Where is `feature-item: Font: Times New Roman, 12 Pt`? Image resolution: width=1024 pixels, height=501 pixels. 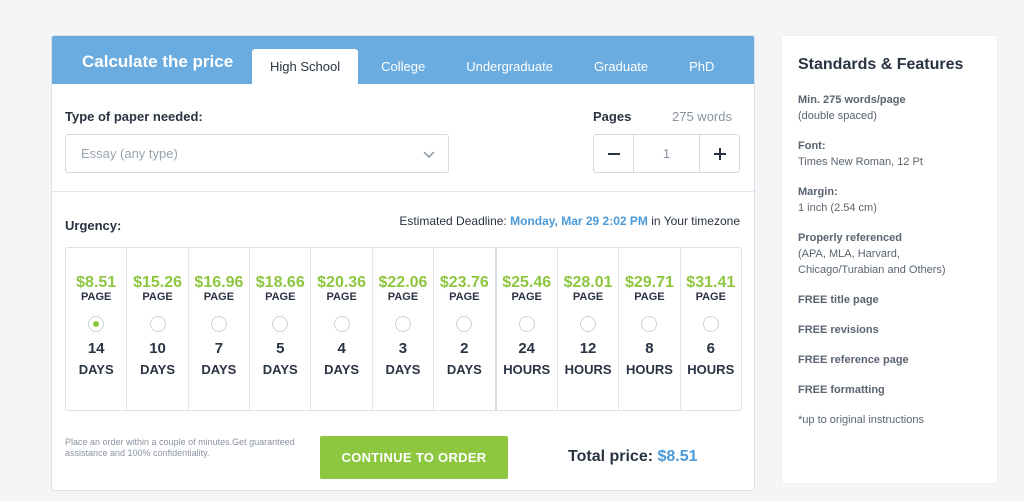 feature-item: Font: Times New Roman, 12 Pt is located at coordinates (893, 154).